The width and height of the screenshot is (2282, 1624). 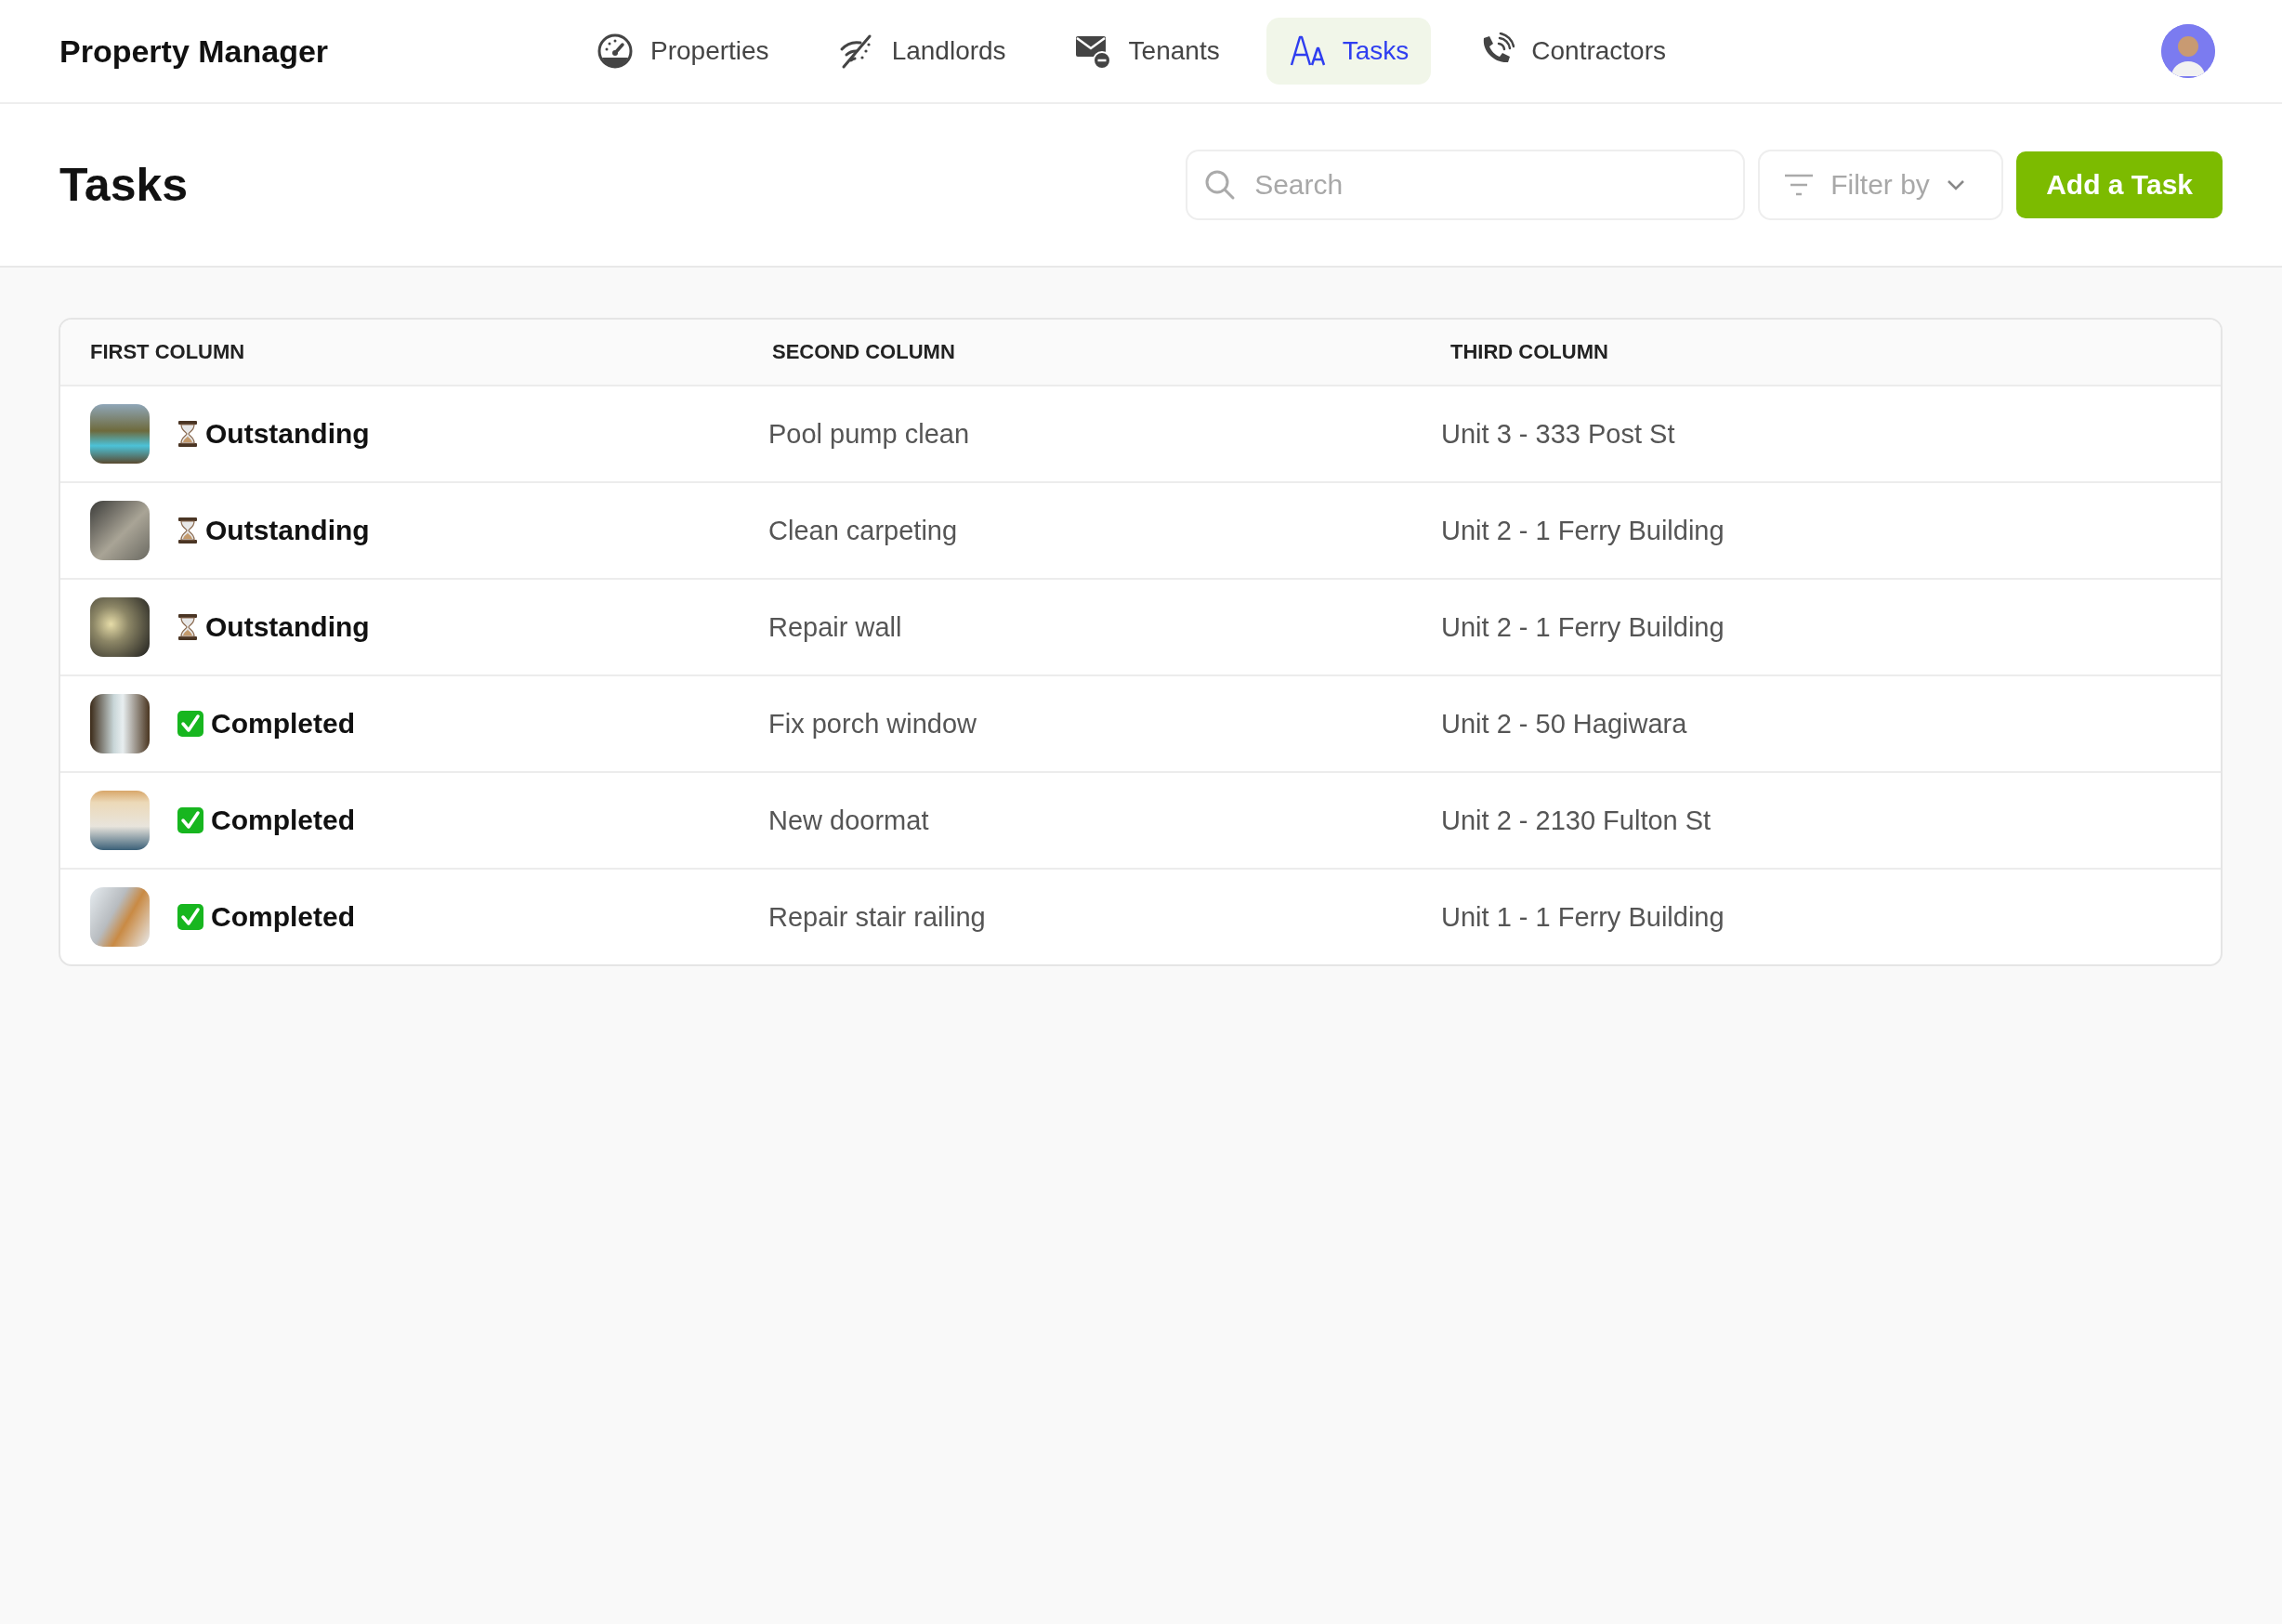 I want to click on search-field: Search, so click(x=1466, y=185).